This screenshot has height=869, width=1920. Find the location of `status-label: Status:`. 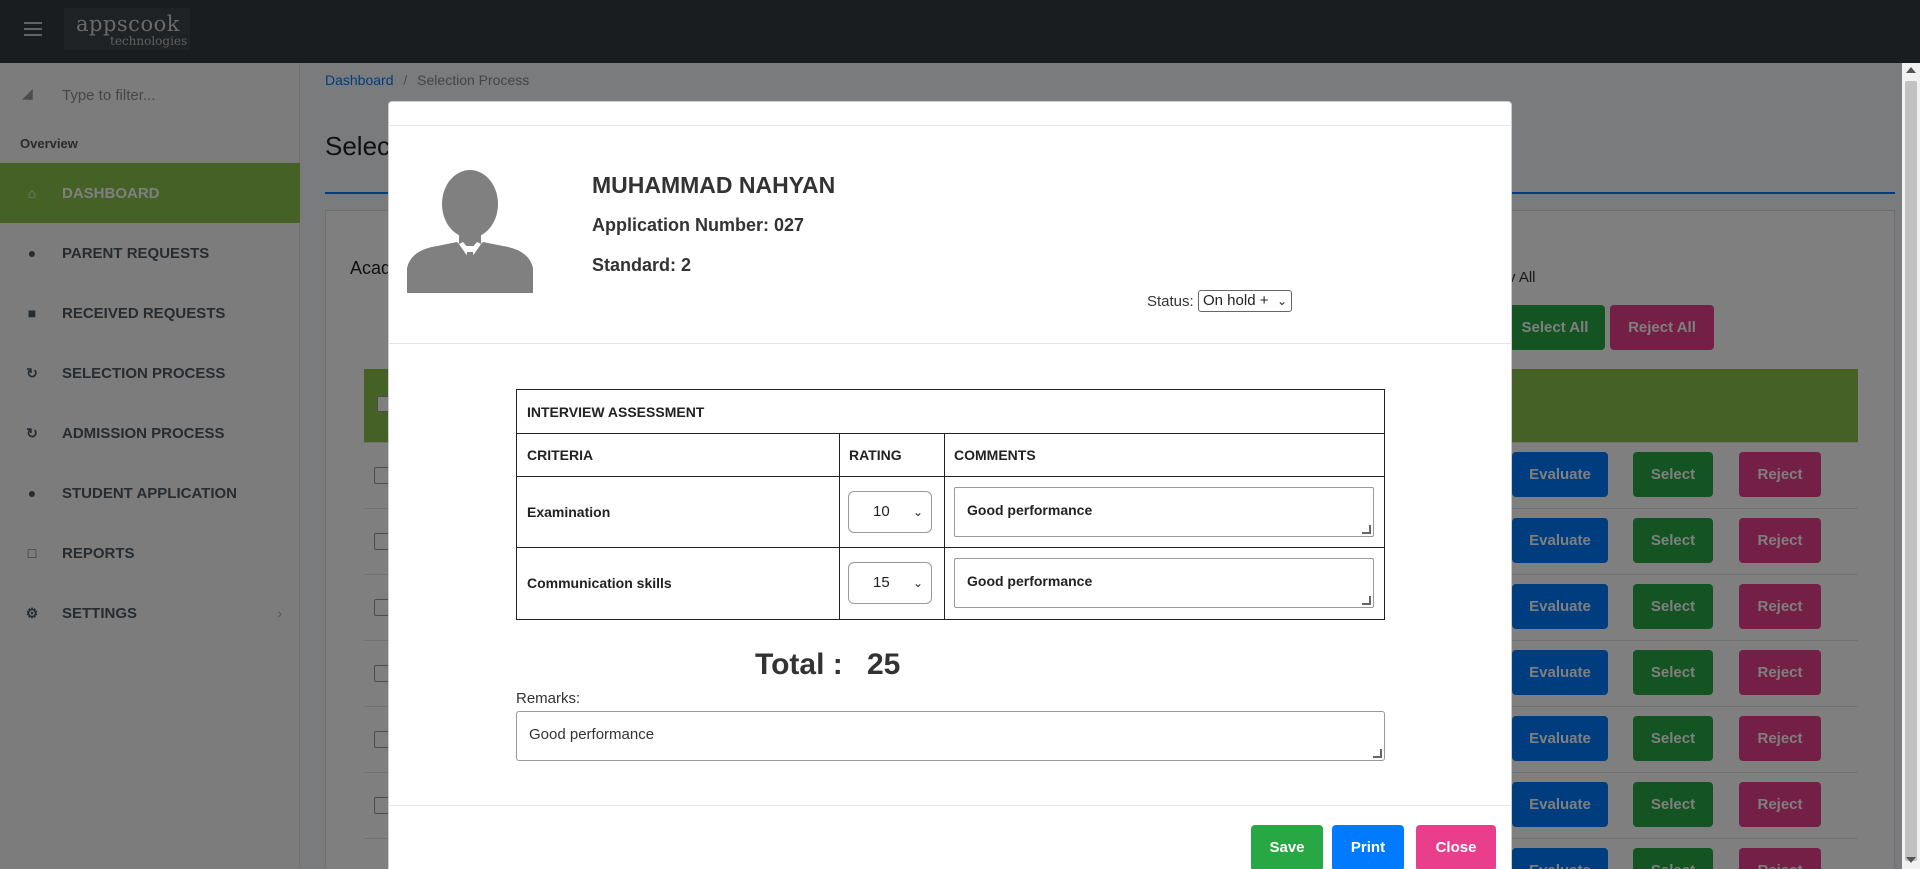

status-label: Status: is located at coordinates (1170, 301).